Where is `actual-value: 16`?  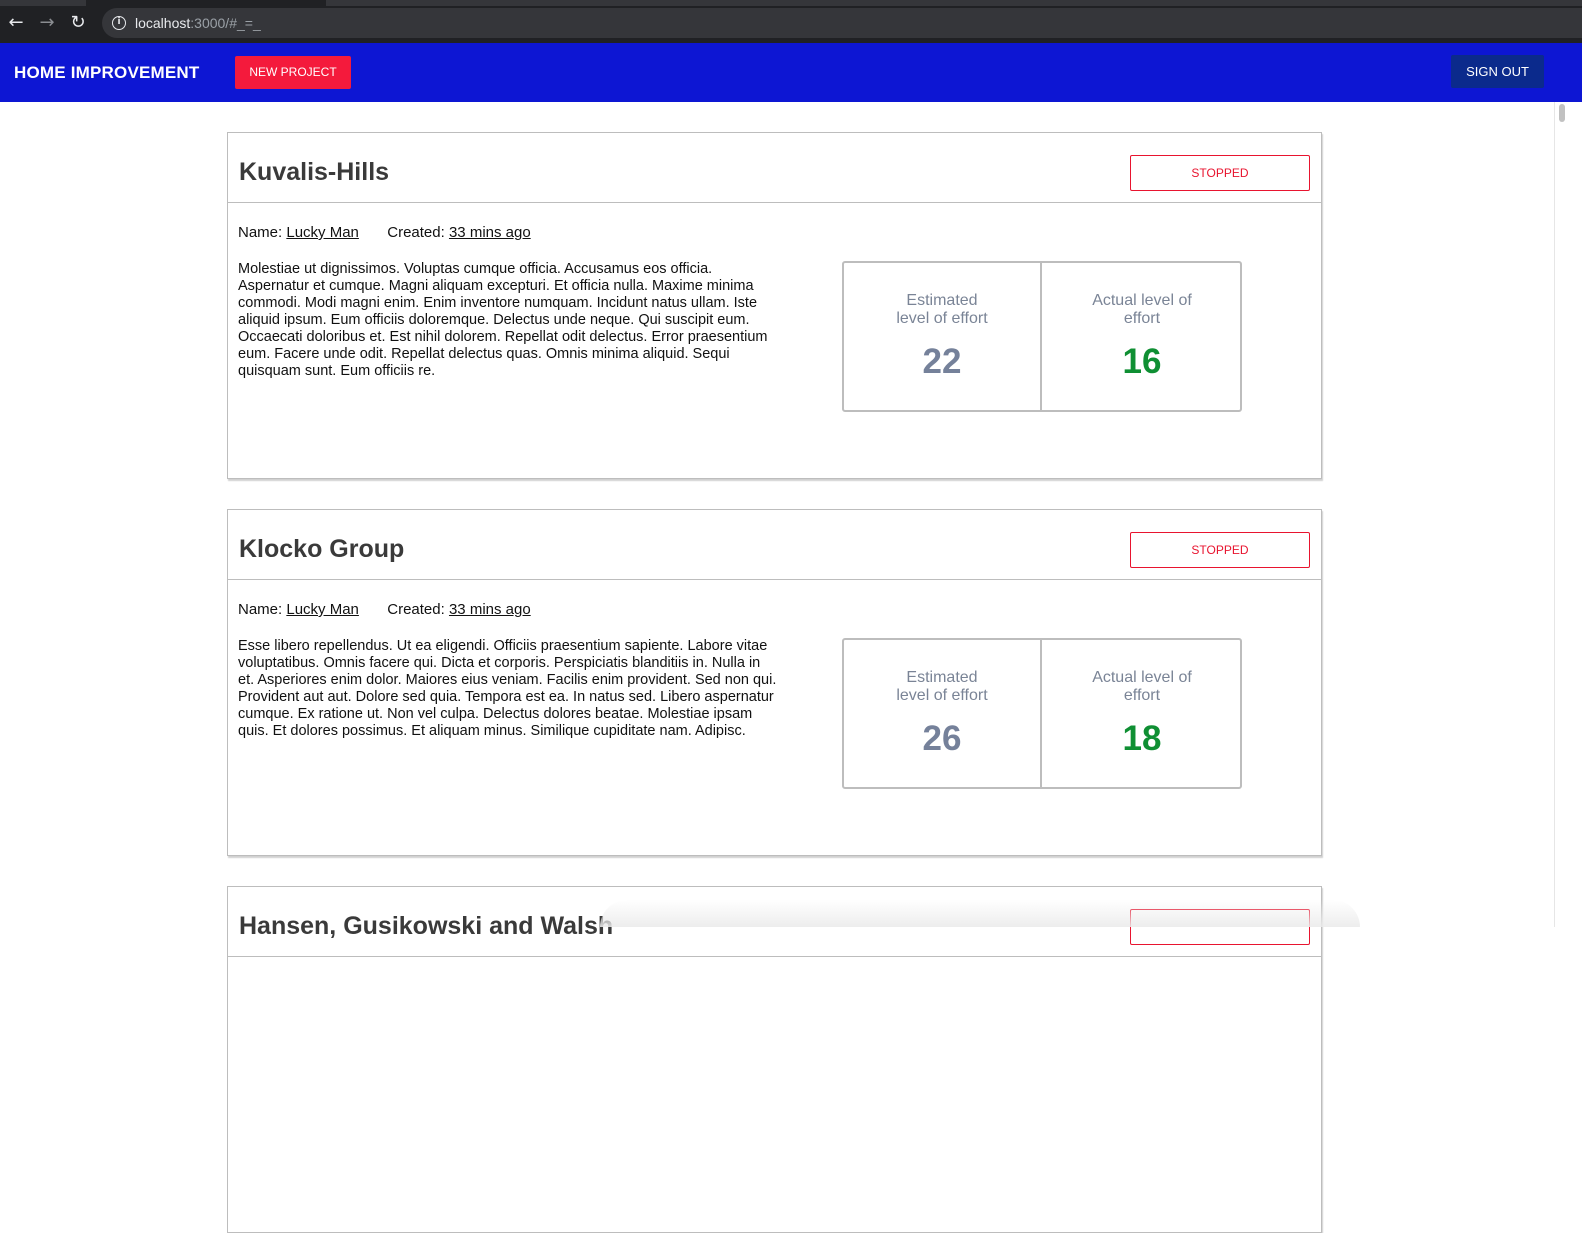 actual-value: 16 is located at coordinates (1142, 361).